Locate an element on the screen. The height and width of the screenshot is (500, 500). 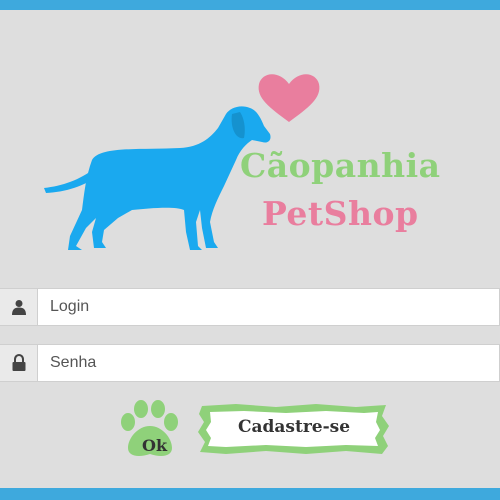
register-label: Cadastre-se is located at coordinates (294, 427).